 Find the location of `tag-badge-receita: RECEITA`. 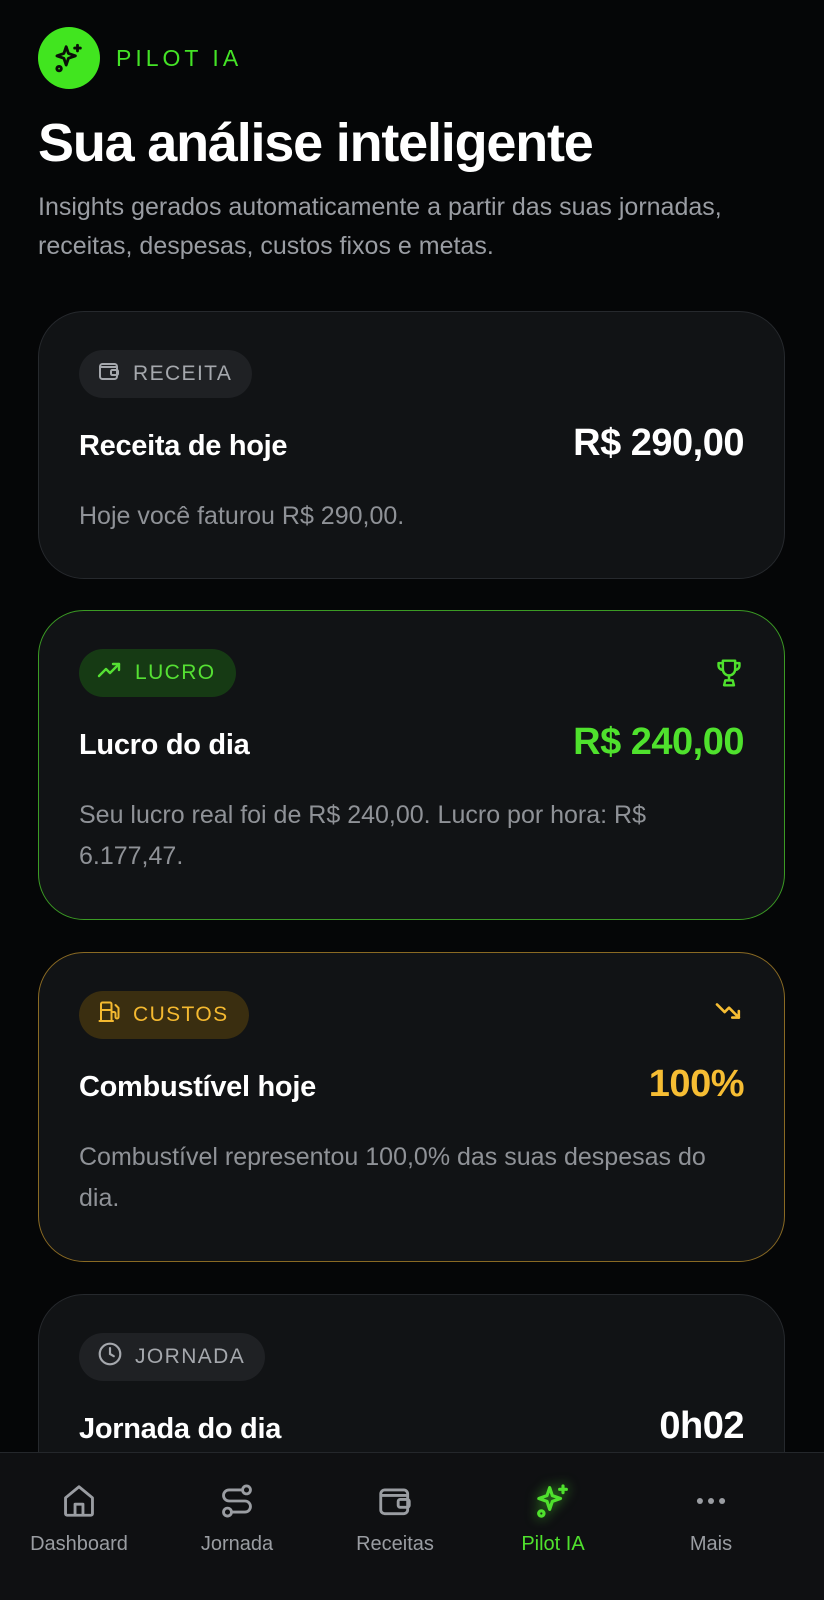

tag-badge-receita: RECEITA is located at coordinates (166, 374).